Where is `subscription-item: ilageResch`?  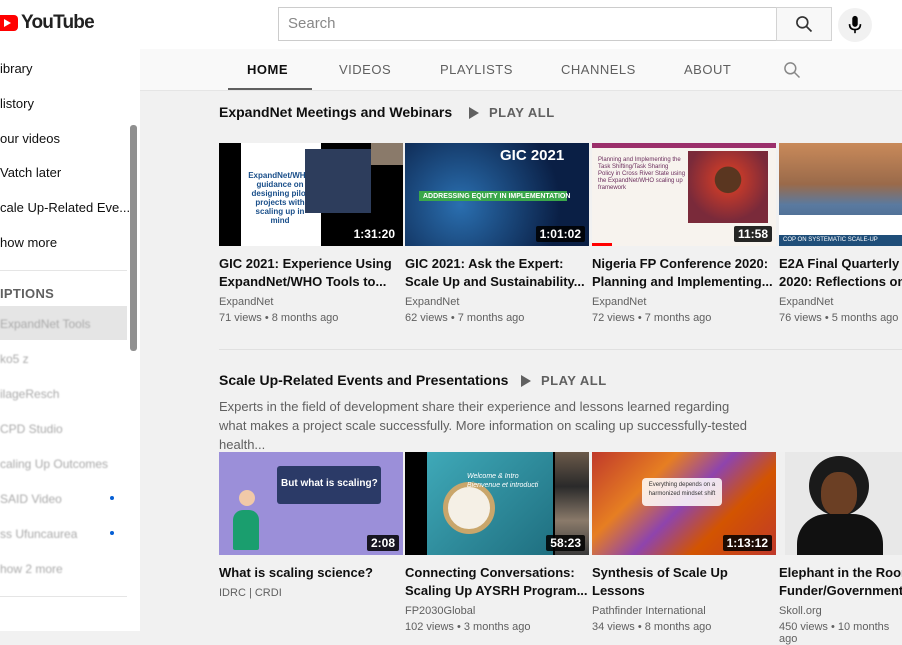
subscription-item: ilageResch is located at coordinates (29, 394).